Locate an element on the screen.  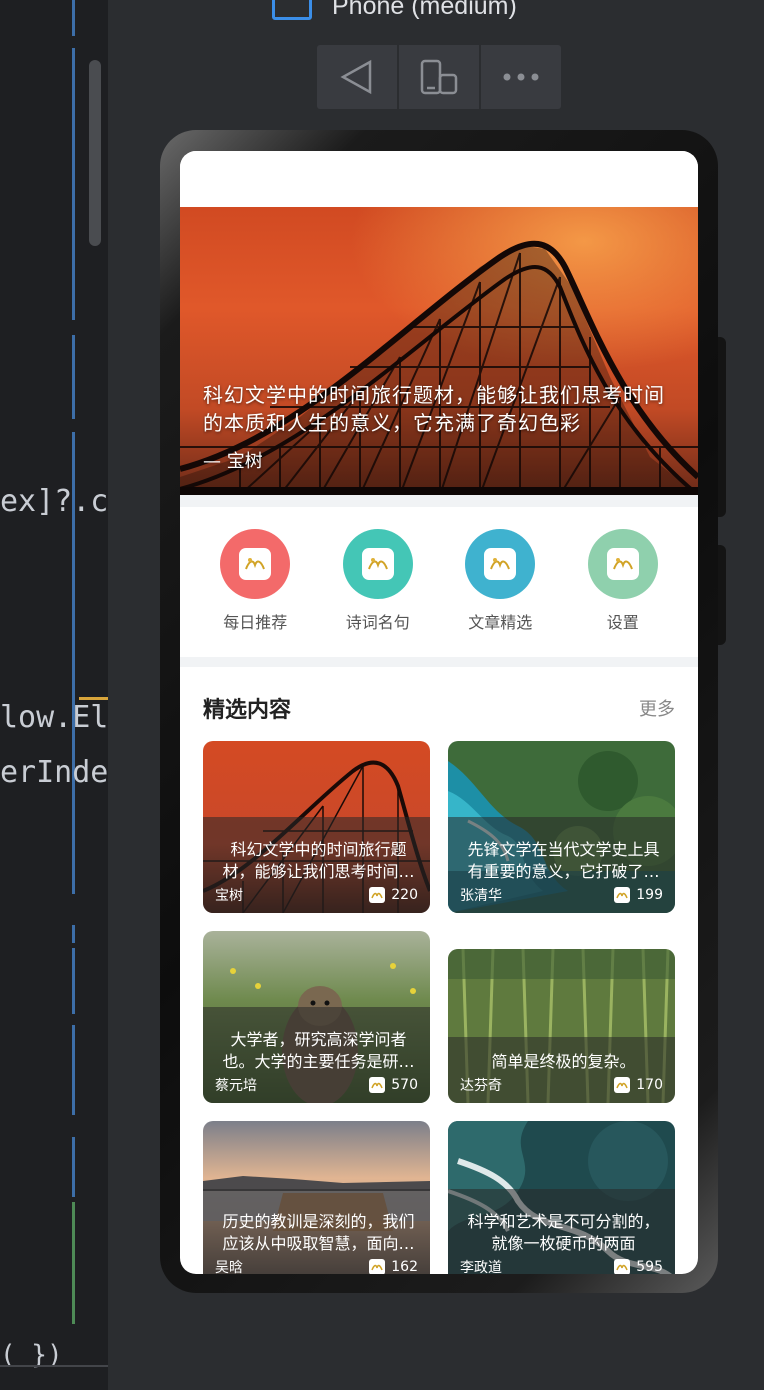
code-line: erInde is located at coordinates (54, 772).